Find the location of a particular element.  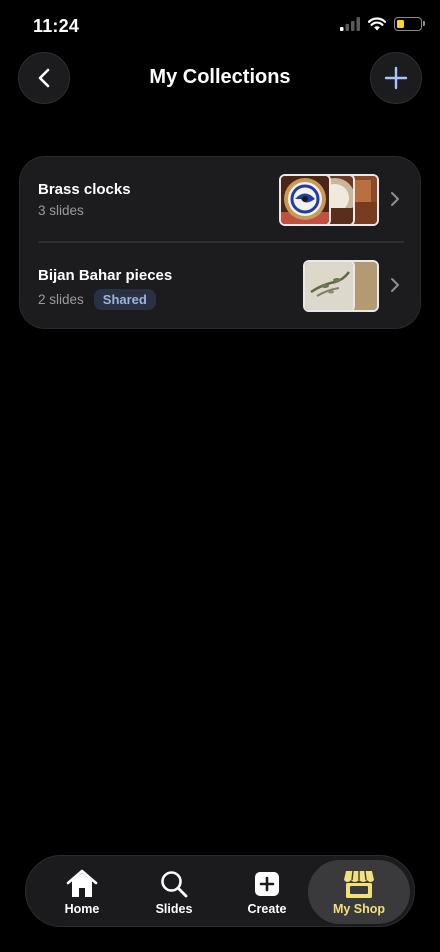

tab-my-shop: My Shop is located at coordinates (359, 892).